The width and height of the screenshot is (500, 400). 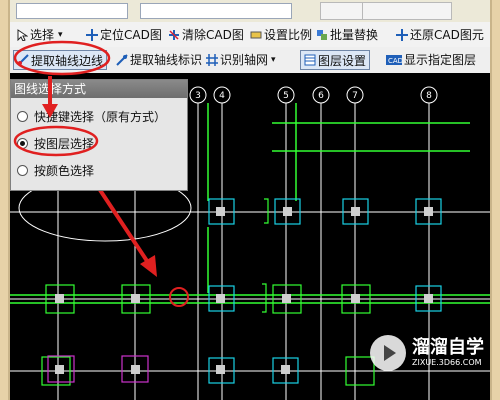 What do you see at coordinates (92, 34) in the screenshot?
I see `locate-icon` at bounding box center [92, 34].